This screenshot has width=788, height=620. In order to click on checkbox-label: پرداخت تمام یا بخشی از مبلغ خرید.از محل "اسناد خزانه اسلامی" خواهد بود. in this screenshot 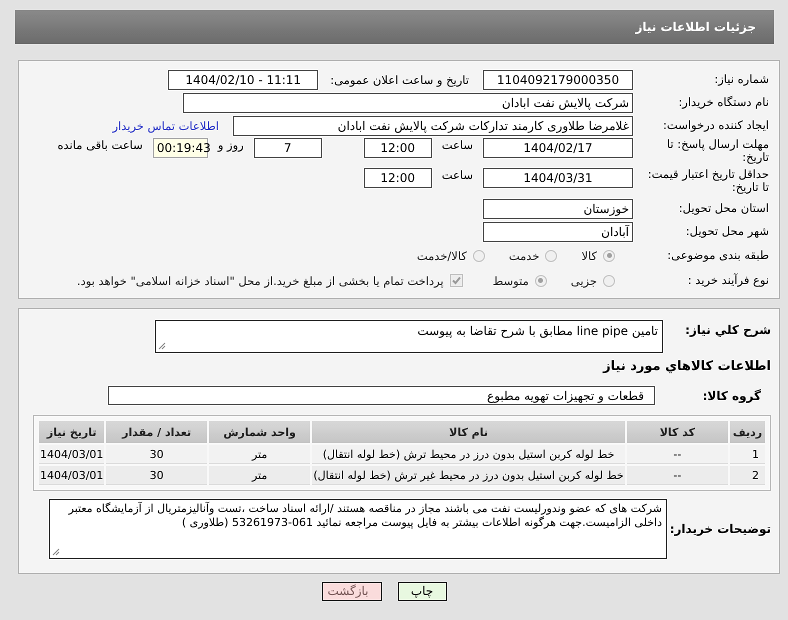, I will do `click(260, 281)`.